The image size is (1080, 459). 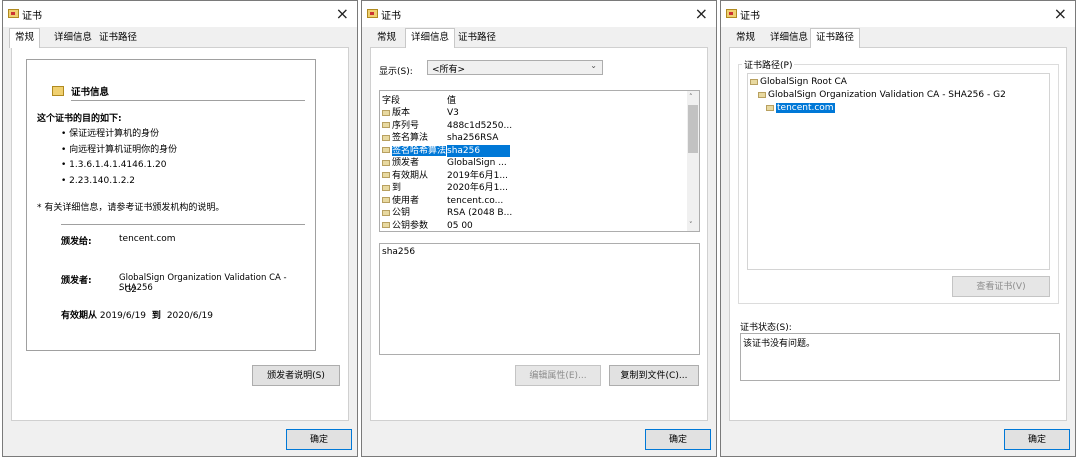 What do you see at coordinates (123, 316) in the screenshot?
I see `valid-from: 2019/6/19` at bounding box center [123, 316].